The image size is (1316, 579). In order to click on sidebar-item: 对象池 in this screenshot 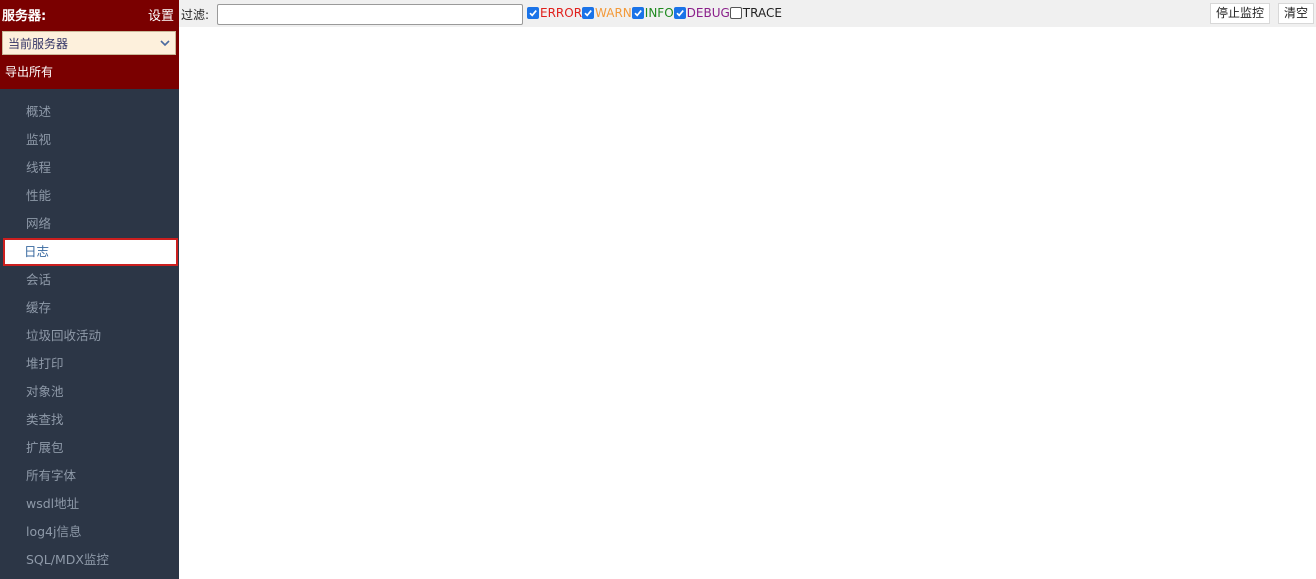, I will do `click(90, 392)`.